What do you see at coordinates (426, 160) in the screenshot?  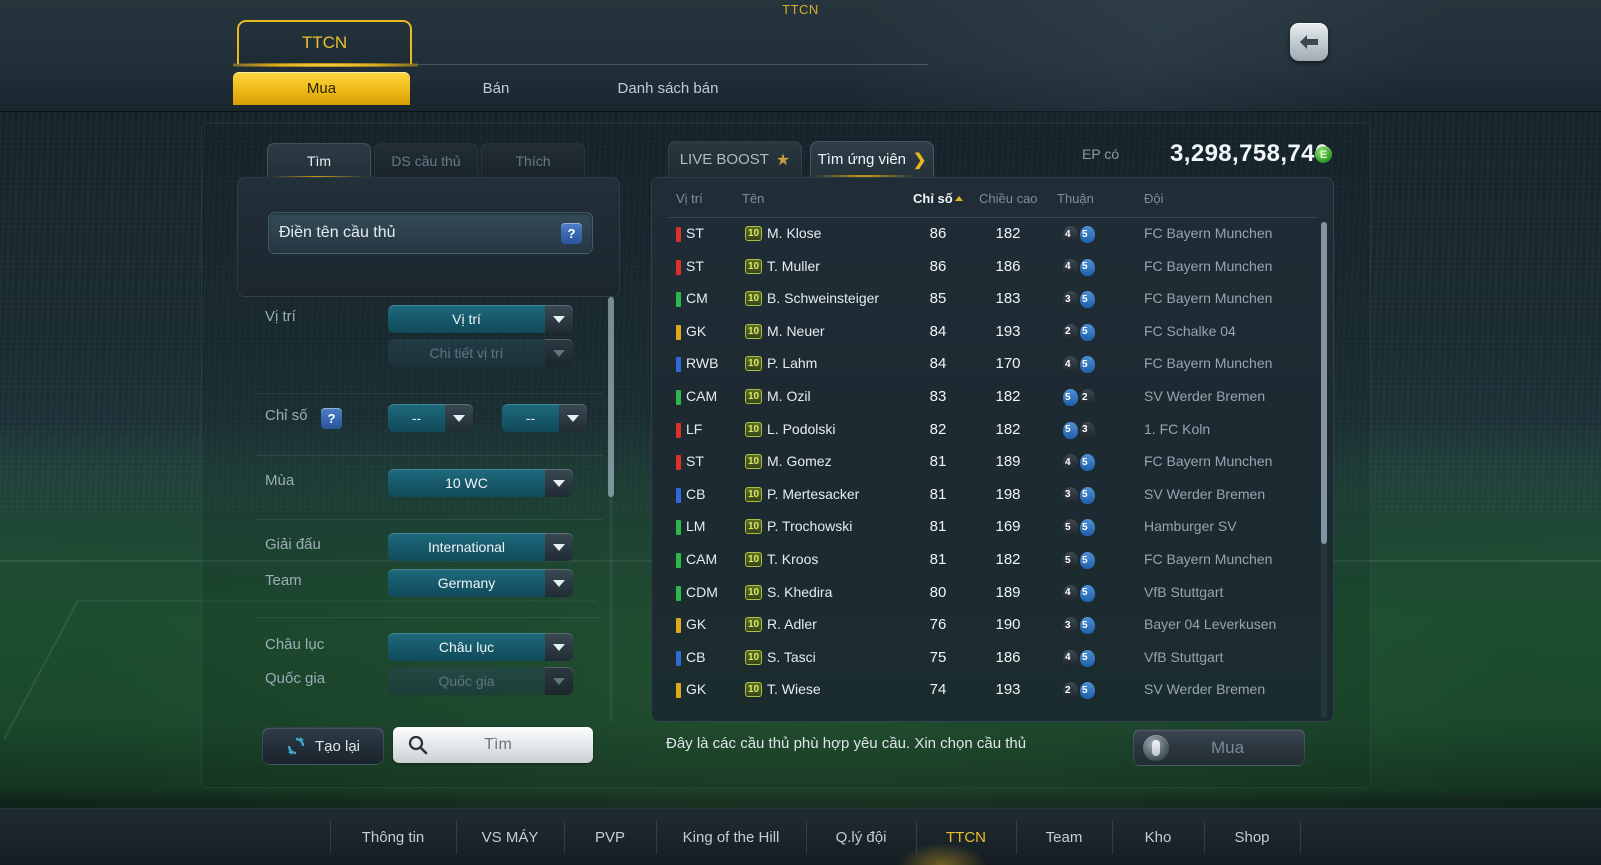 I see `left-tab-1: DS cầu thủ` at bounding box center [426, 160].